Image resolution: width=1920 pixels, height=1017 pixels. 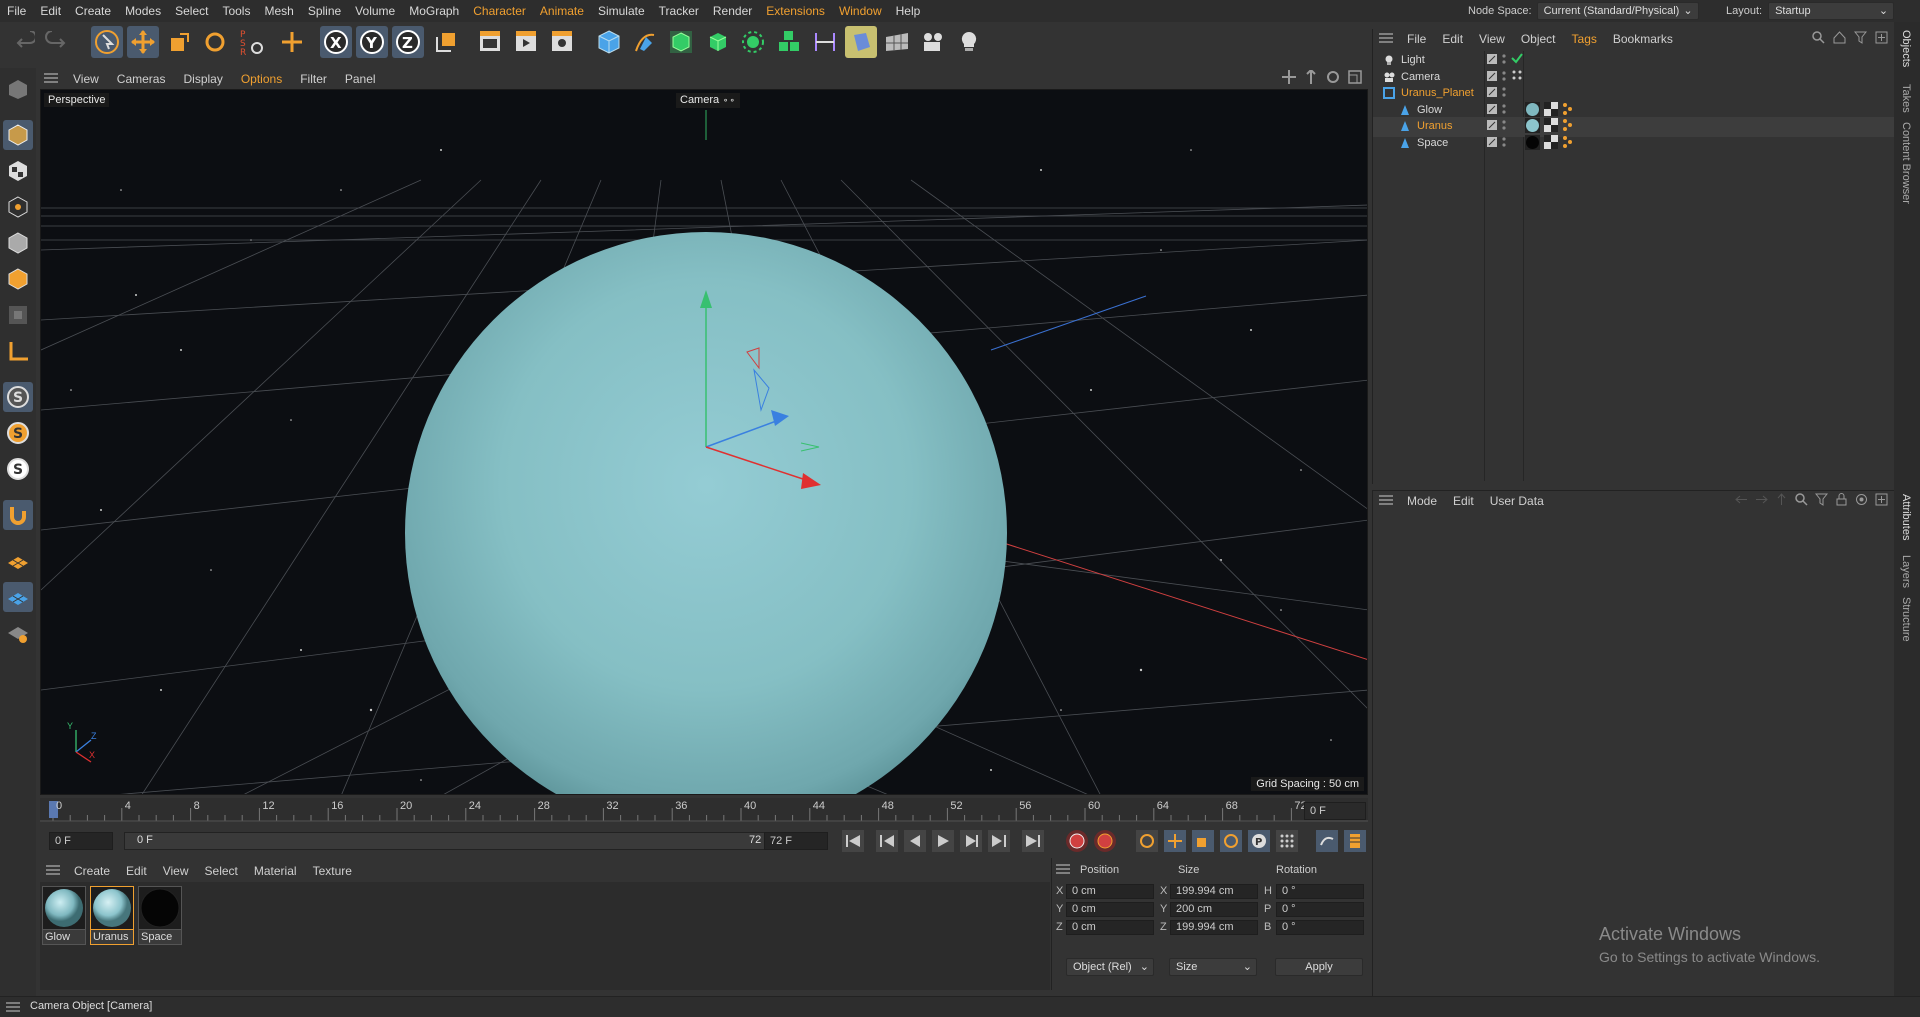 What do you see at coordinates (861, 42) in the screenshot?
I see `environment-floor-icon` at bounding box center [861, 42].